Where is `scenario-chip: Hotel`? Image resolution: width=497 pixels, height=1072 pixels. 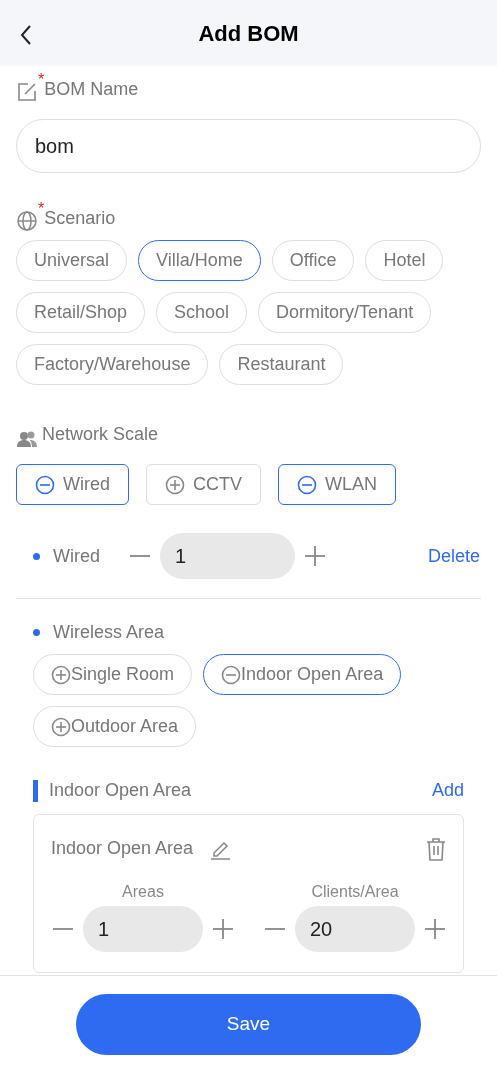
scenario-chip: Hotel is located at coordinates (404, 260).